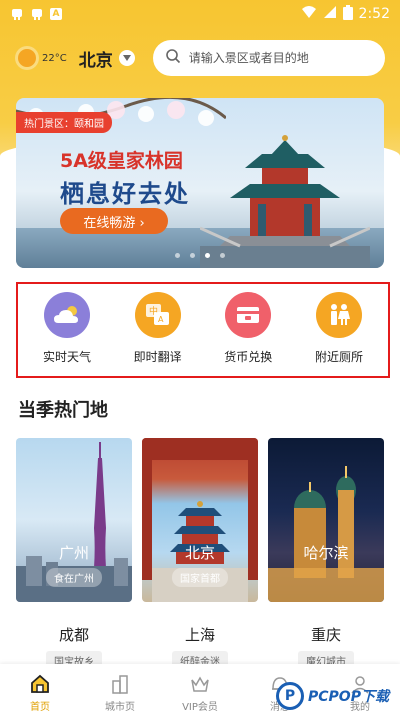 The height and width of the screenshot is (720, 400). I want to click on destination-name: 哈尔滨, so click(326, 553).